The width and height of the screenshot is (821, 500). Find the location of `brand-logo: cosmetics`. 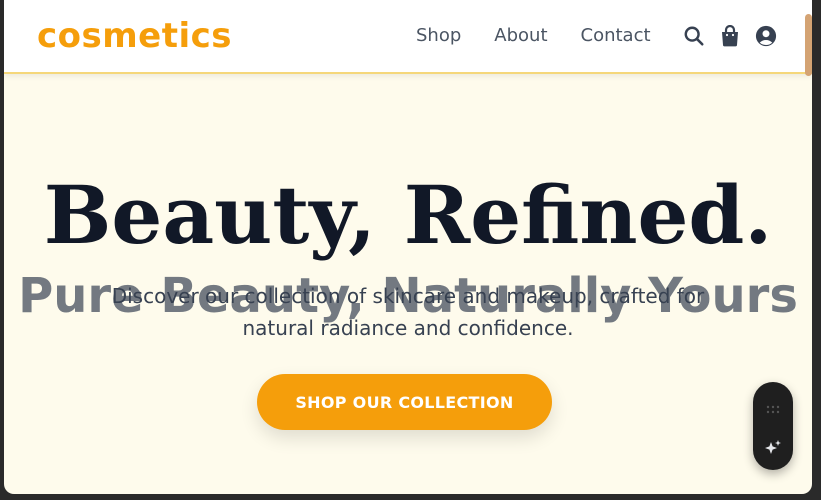

brand-logo: cosmetics is located at coordinates (134, 36).